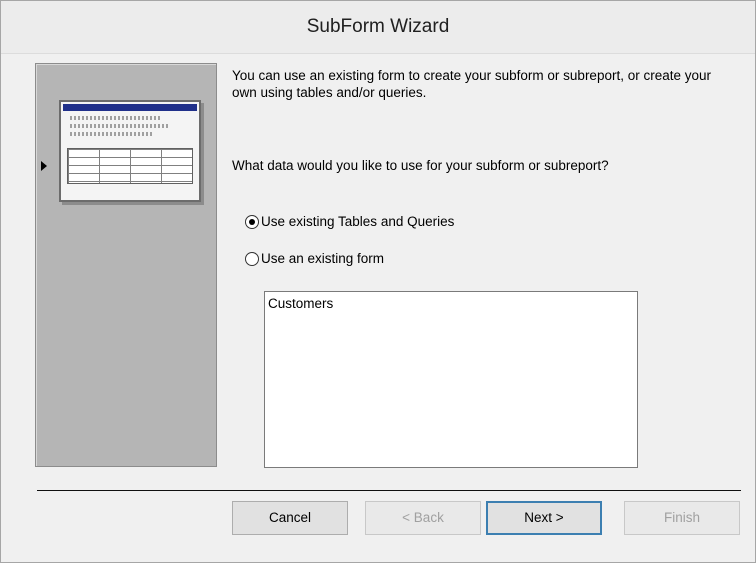 This screenshot has height=563, width=756. What do you see at coordinates (389, 490) in the screenshot?
I see `footer-separator` at bounding box center [389, 490].